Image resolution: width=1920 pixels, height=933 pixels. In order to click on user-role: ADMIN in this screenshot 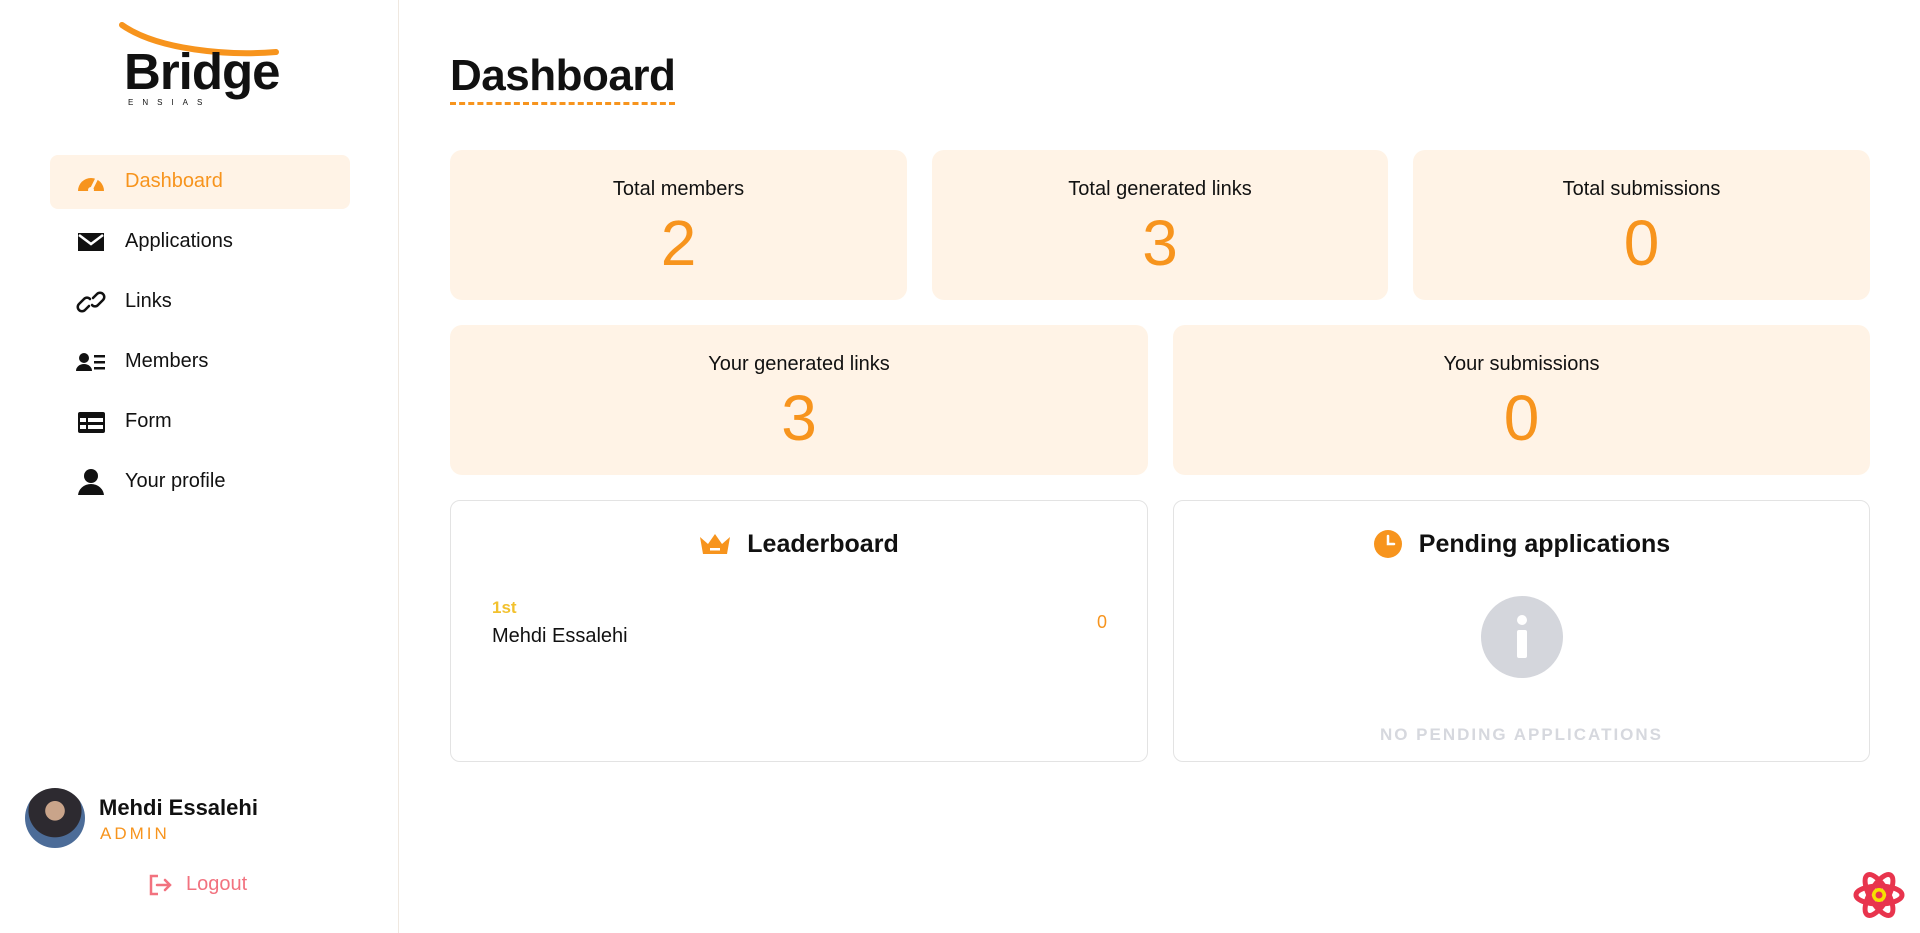, I will do `click(135, 833)`.